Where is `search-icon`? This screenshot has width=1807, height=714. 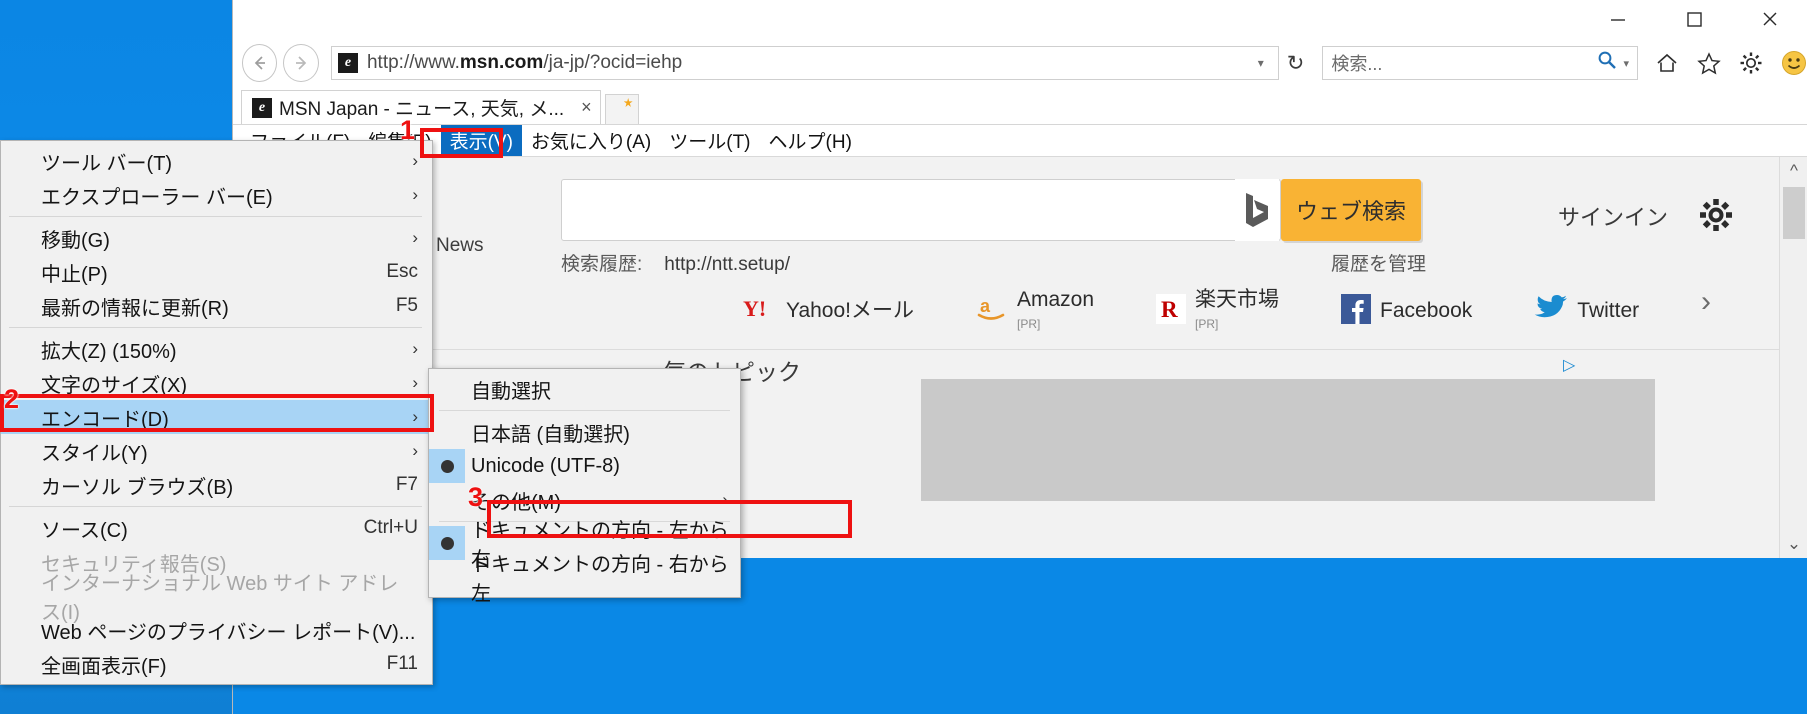 search-icon is located at coordinates (1607, 63).